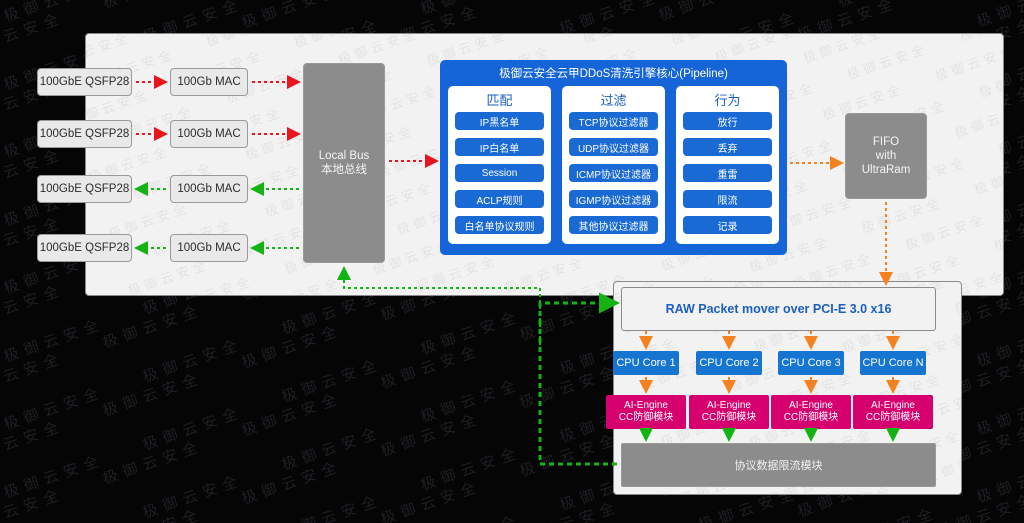  I want to click on pipeline-column-action-title: 行为, so click(727, 100).